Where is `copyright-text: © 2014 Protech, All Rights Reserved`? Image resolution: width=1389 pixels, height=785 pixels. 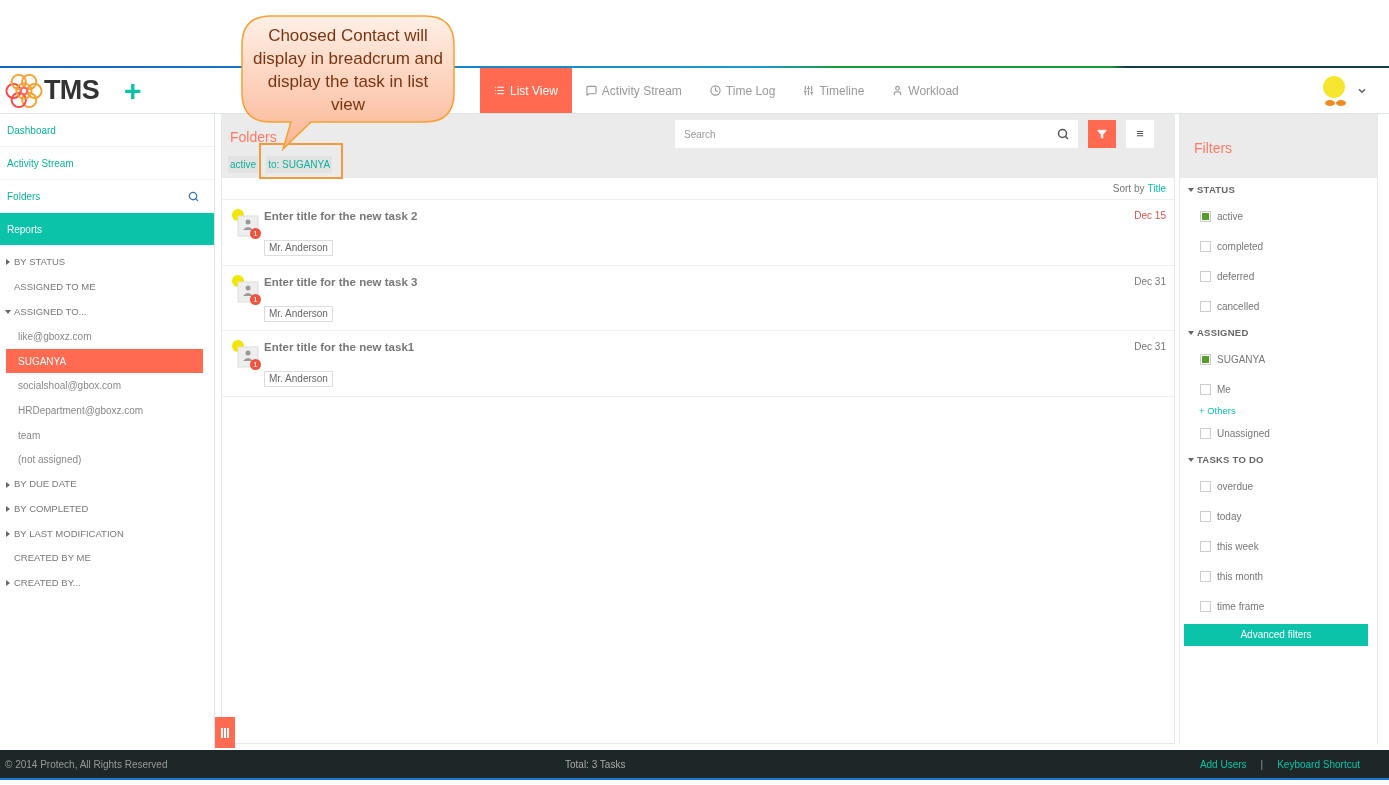 copyright-text: © 2014 Protech, All Rights Reserved is located at coordinates (87, 764).